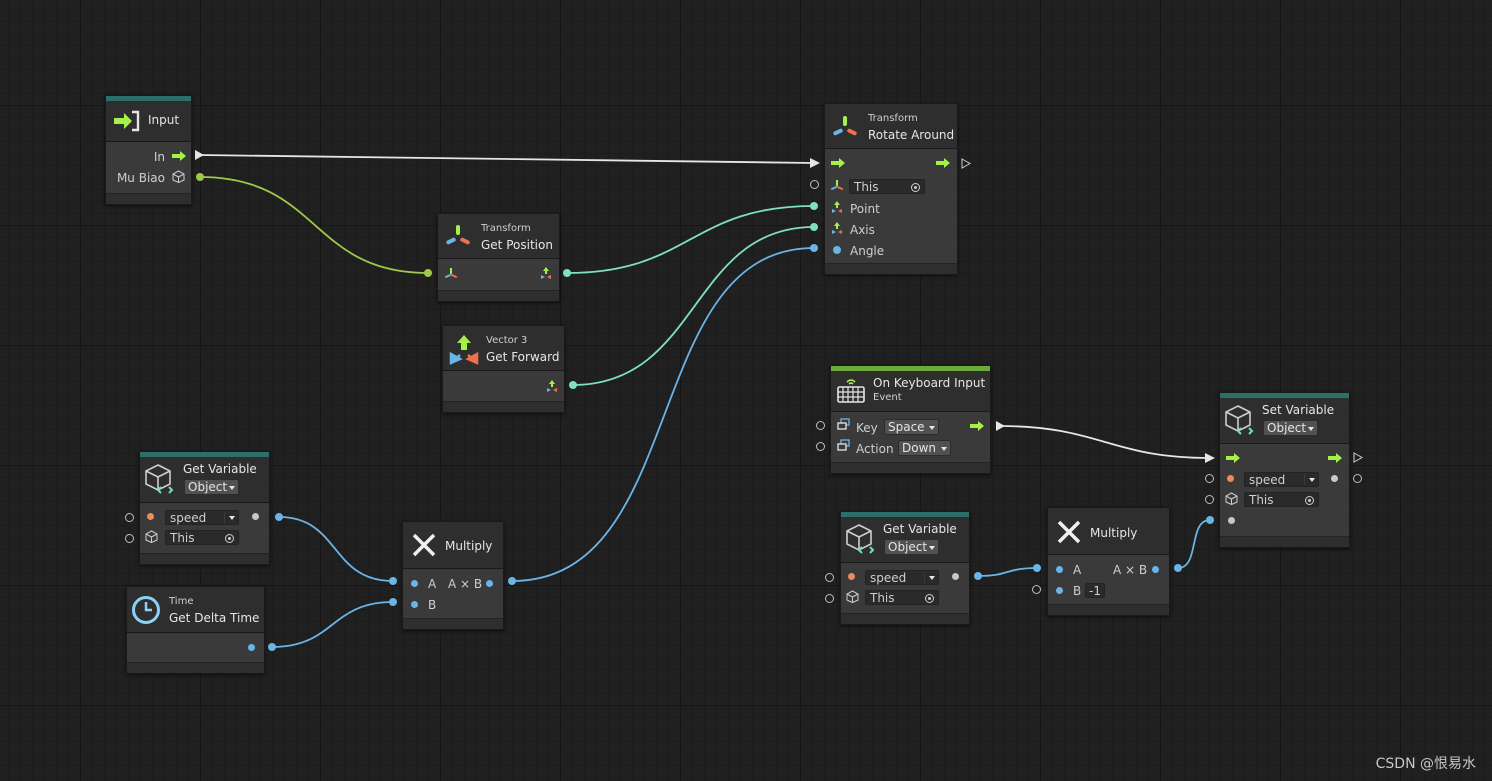  Describe the element at coordinates (829, 598) in the screenshot. I see `getvar2-target-port` at that location.